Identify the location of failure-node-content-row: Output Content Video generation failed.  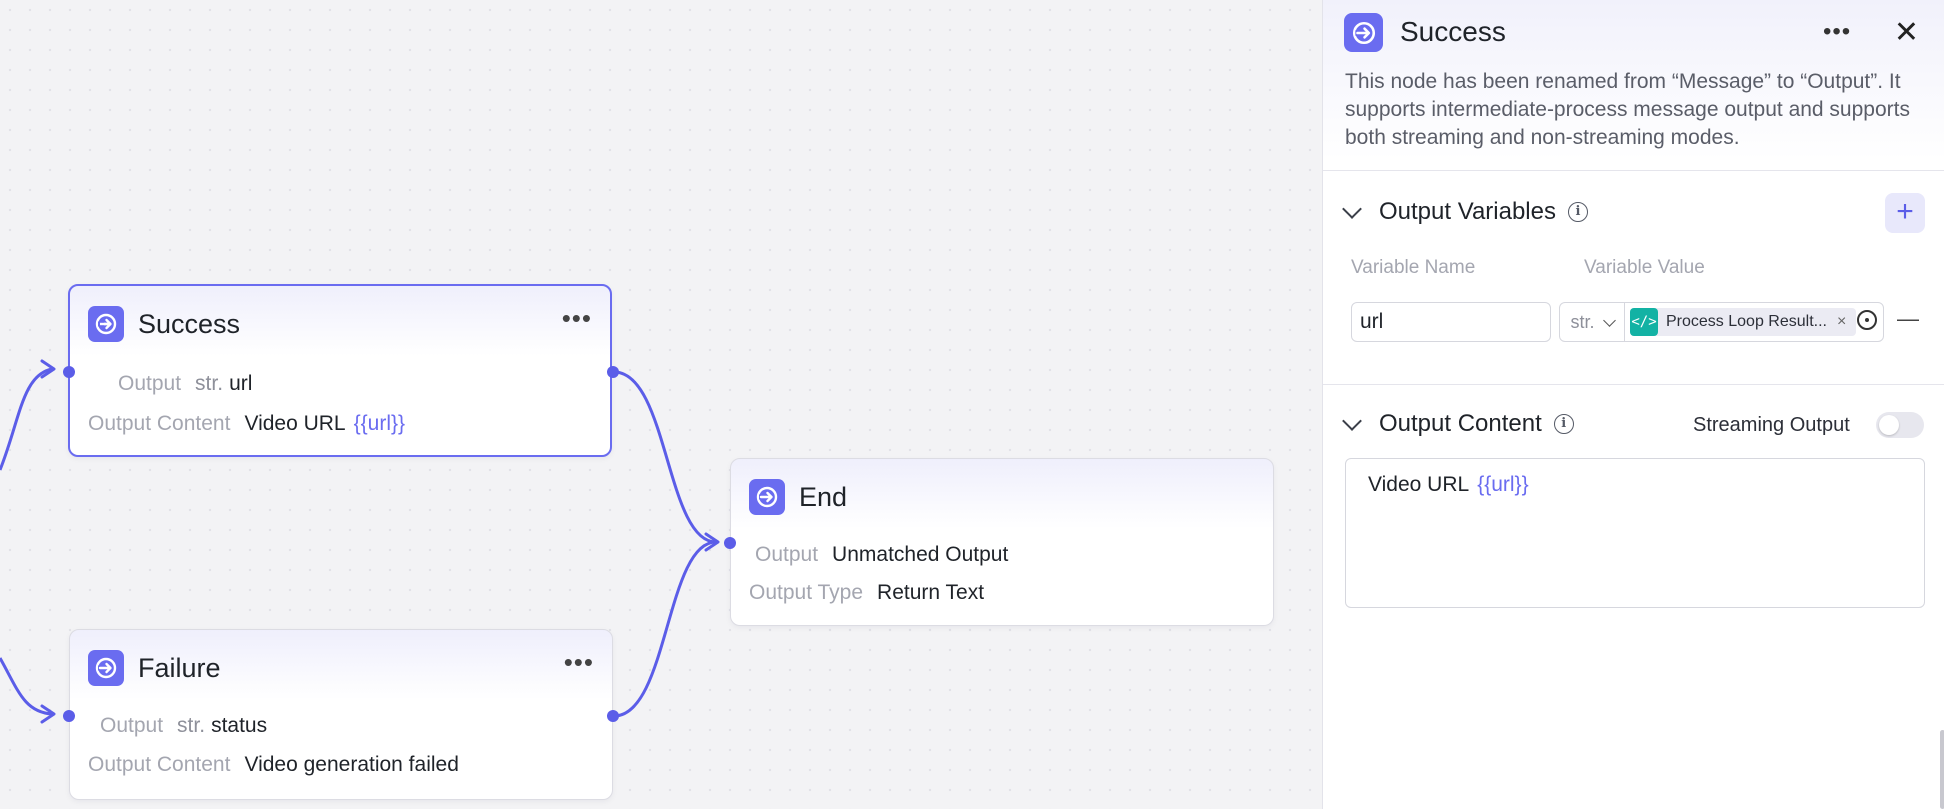
(273, 765).